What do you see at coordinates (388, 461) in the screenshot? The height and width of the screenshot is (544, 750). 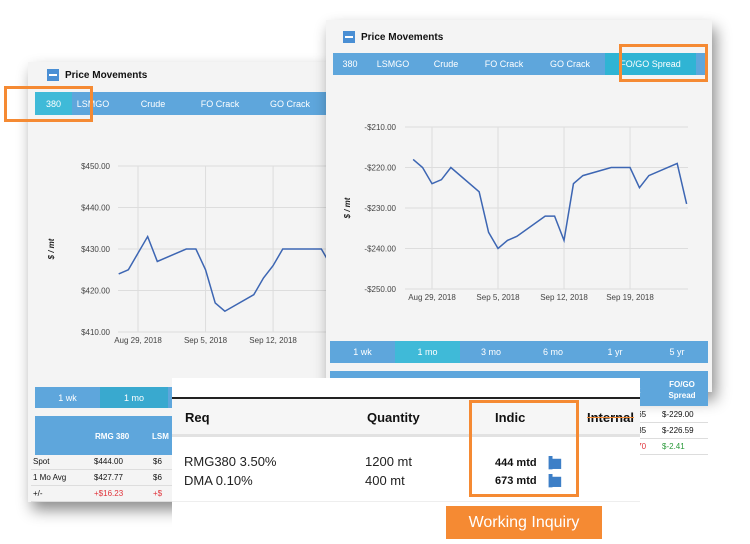 I see `quantity-1: 1200 mt` at bounding box center [388, 461].